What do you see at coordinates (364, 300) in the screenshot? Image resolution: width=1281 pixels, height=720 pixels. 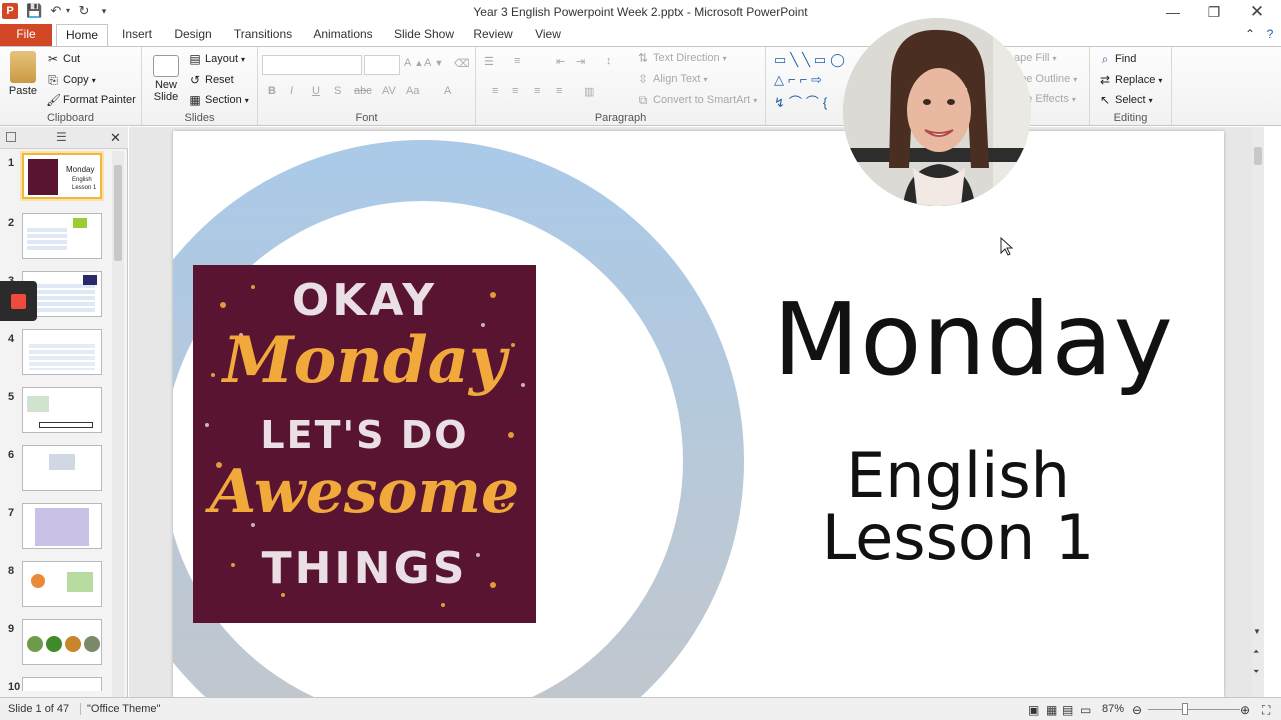 I see `poster-okay: OKAY` at bounding box center [364, 300].